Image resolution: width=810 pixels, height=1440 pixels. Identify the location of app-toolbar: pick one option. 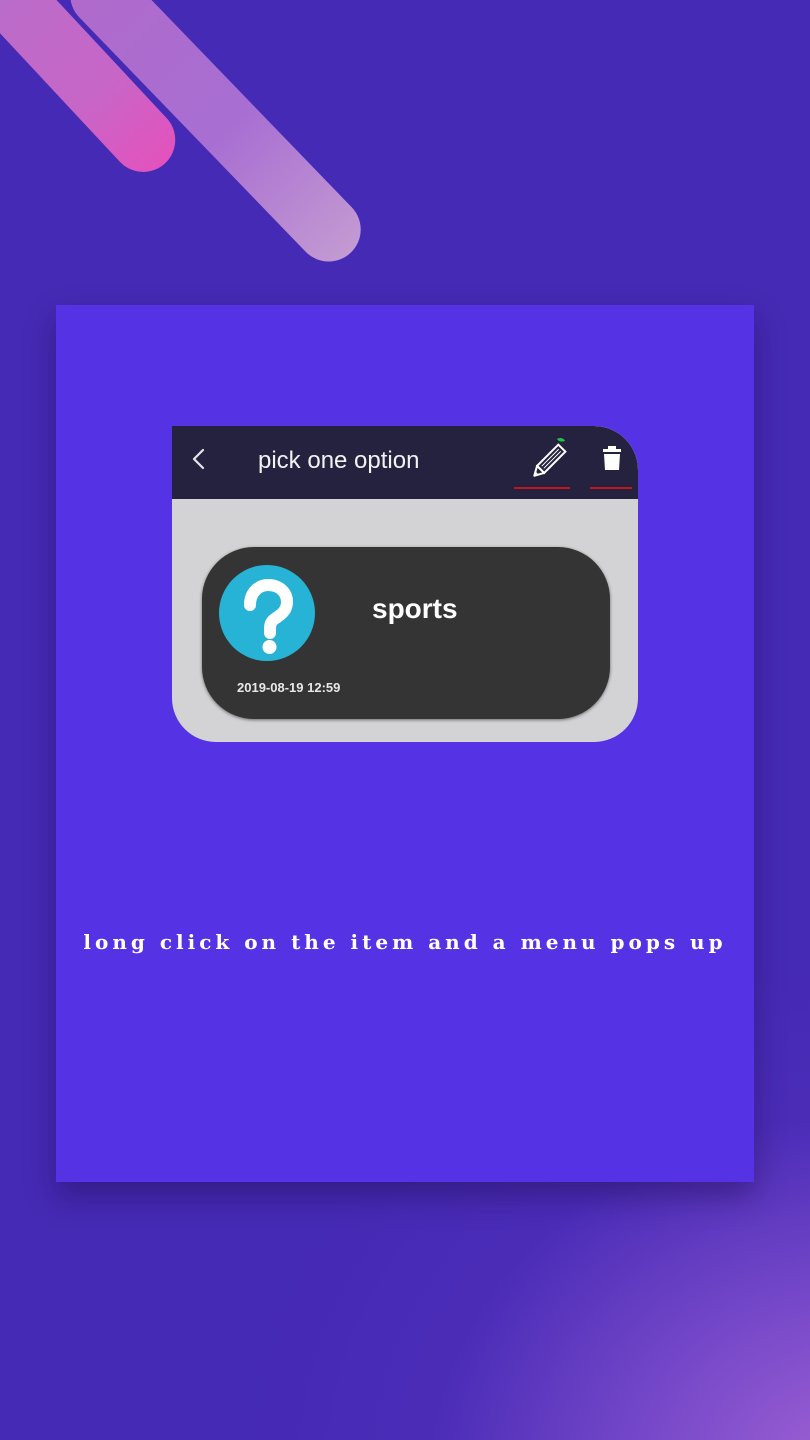
(405, 462).